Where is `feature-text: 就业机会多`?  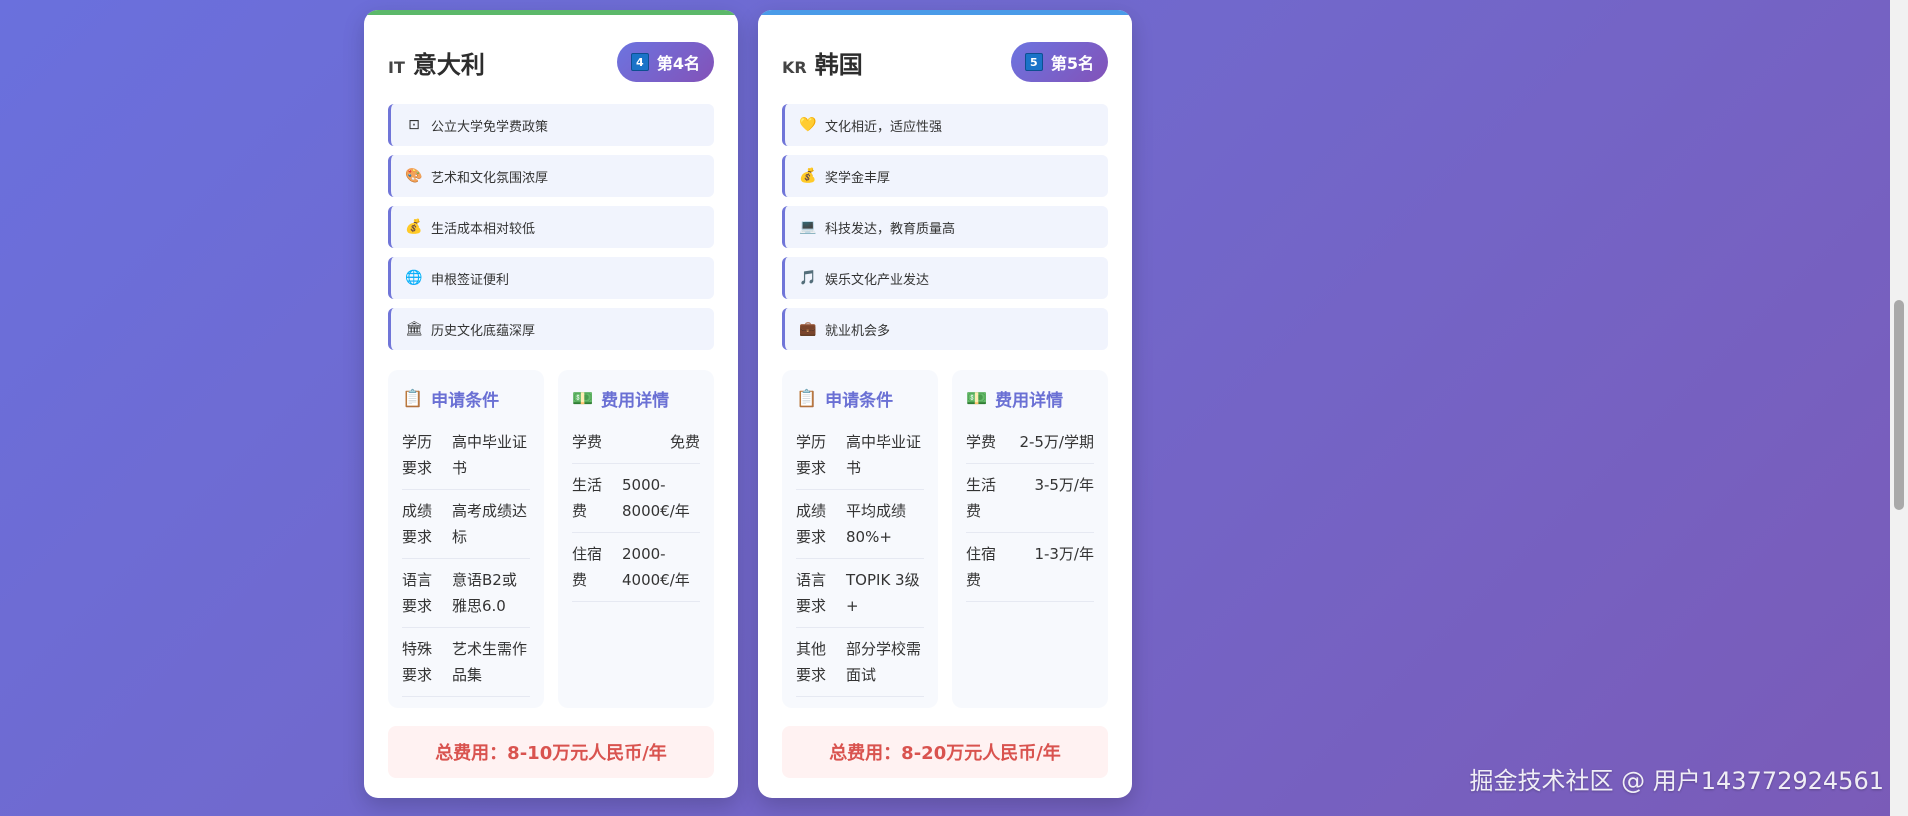
feature-text: 就业机会多 is located at coordinates (858, 331).